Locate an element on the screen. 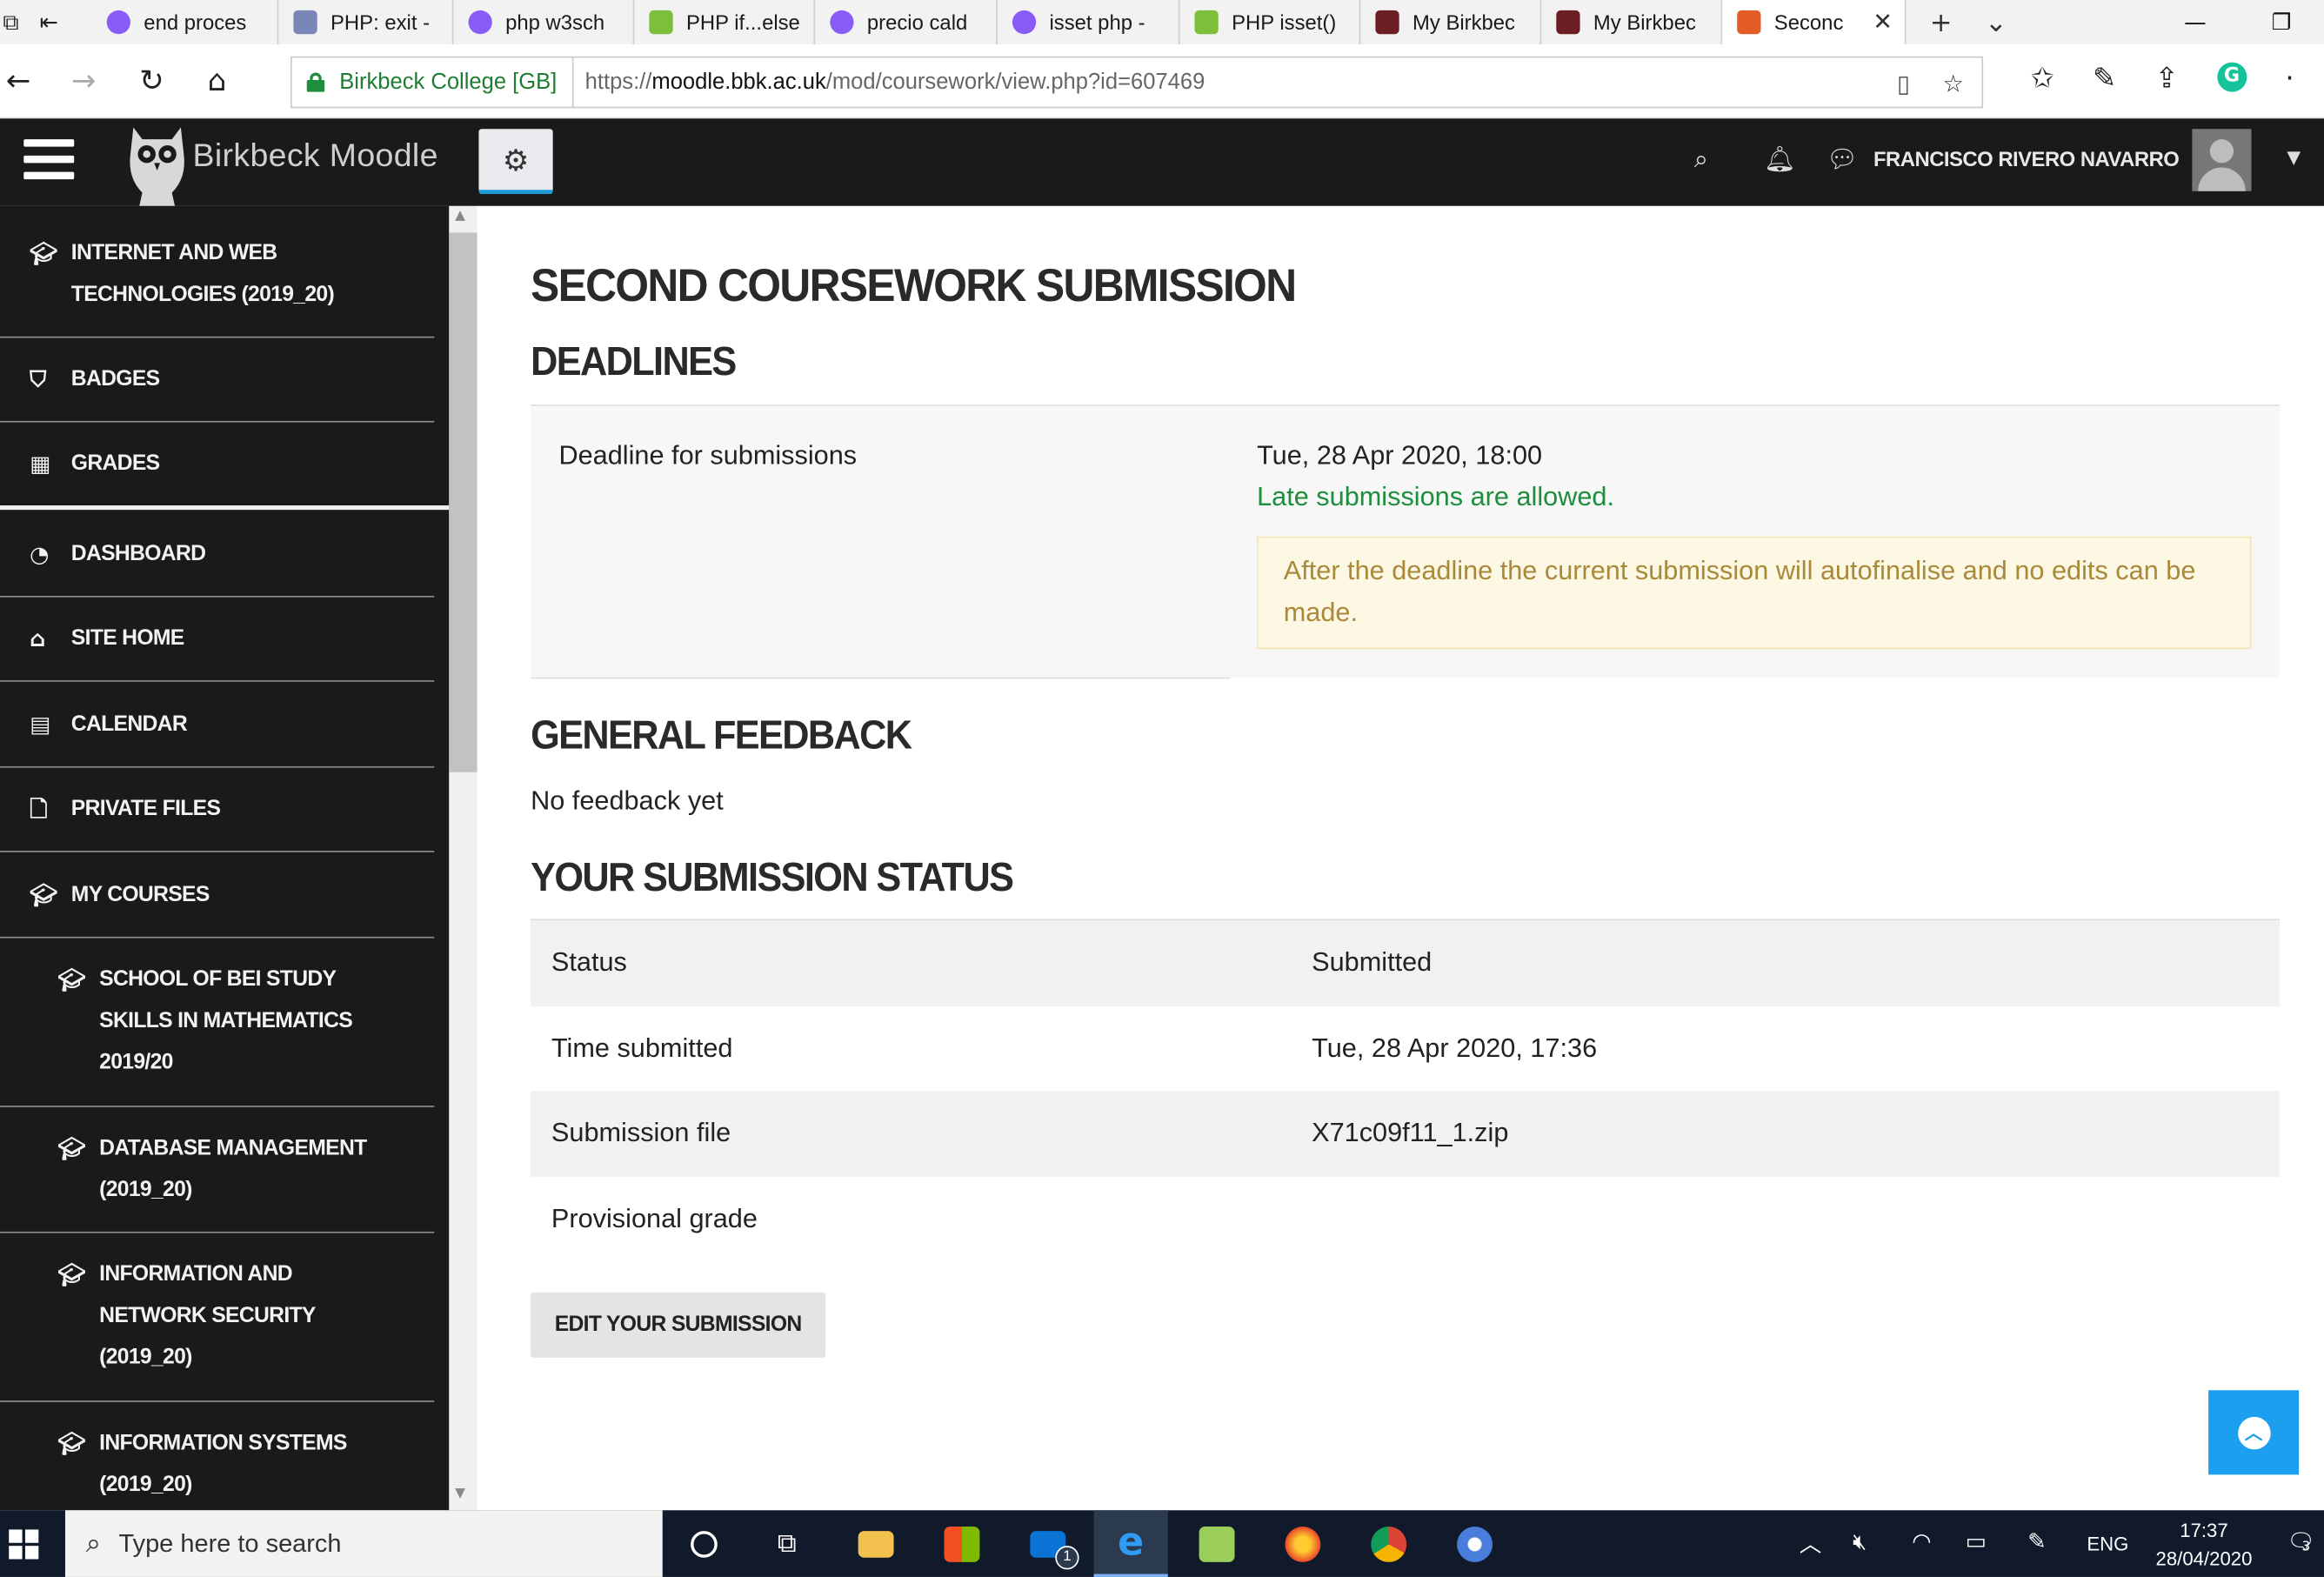  tab-set-aside-icon: ⧉ is located at coordinates (10, 22).